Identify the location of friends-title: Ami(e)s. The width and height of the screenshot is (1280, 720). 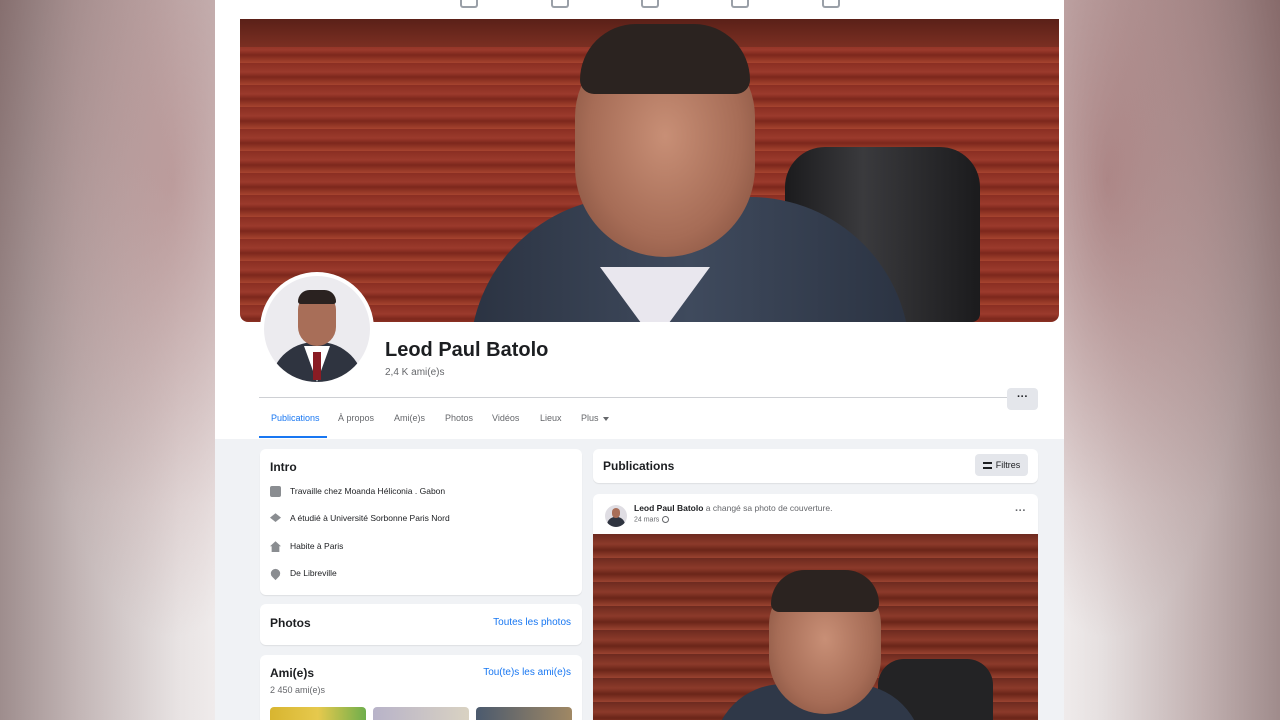
(292, 673).